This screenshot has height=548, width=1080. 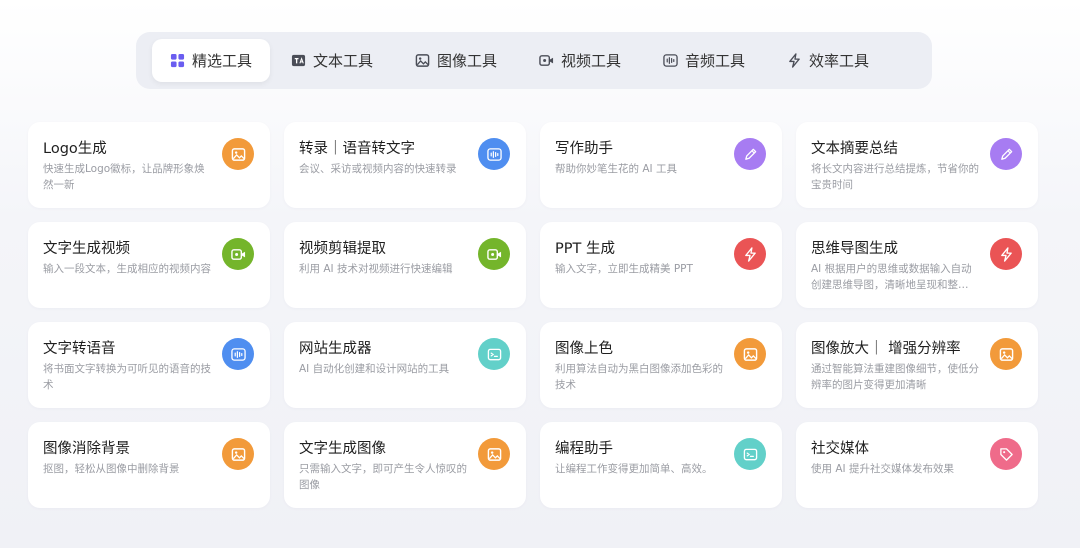 I want to click on tag-icon, so click(x=1006, y=454).